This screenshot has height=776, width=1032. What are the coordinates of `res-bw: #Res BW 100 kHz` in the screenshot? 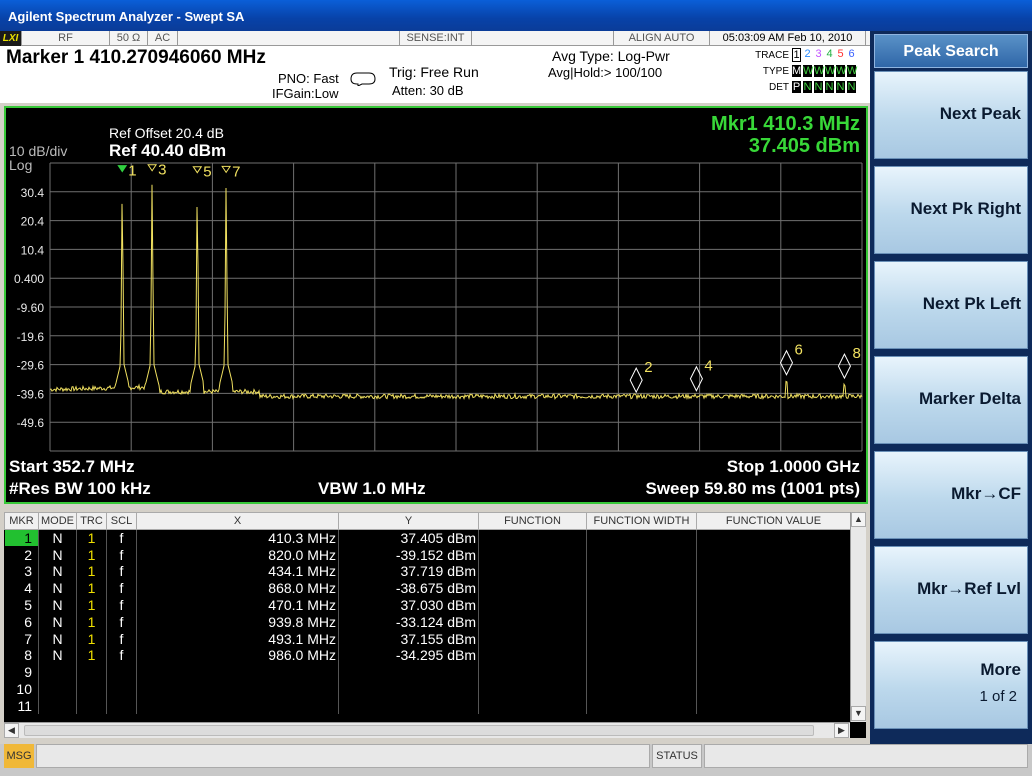 It's located at (80, 488).